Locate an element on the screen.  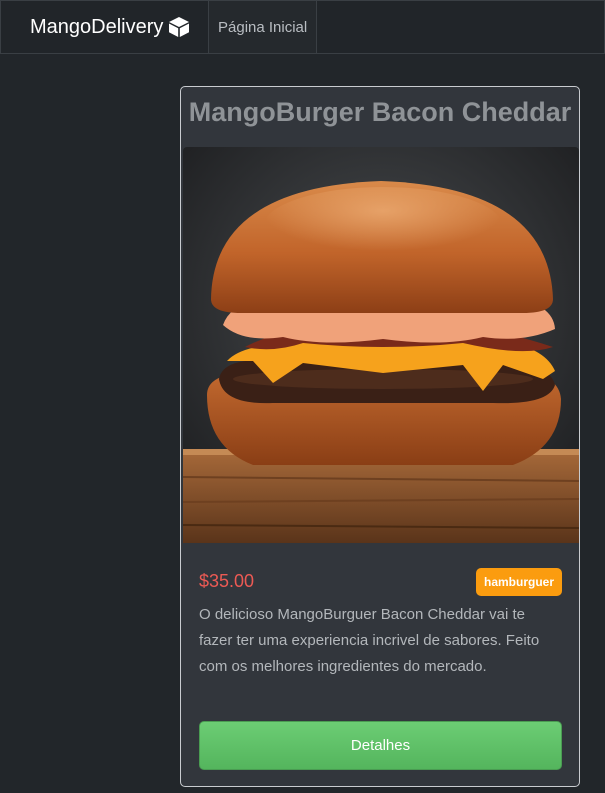
brand-link: MangoDelivery is located at coordinates (105, 27).